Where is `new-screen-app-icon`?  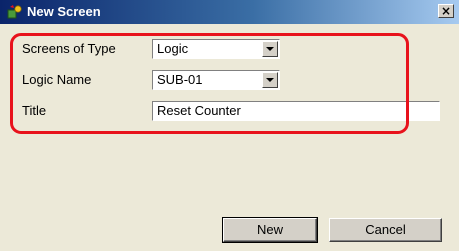
new-screen-app-icon is located at coordinates (14, 12).